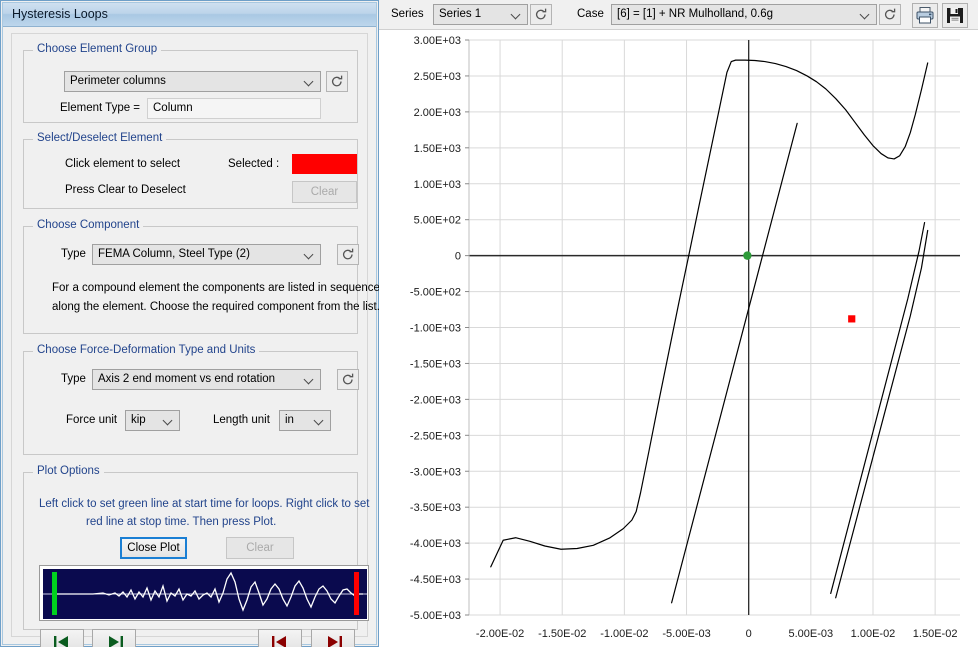 The height and width of the screenshot is (647, 978). Describe the element at coordinates (435, 616) in the screenshot. I see `y-tick-label: -5.00E+03` at that location.